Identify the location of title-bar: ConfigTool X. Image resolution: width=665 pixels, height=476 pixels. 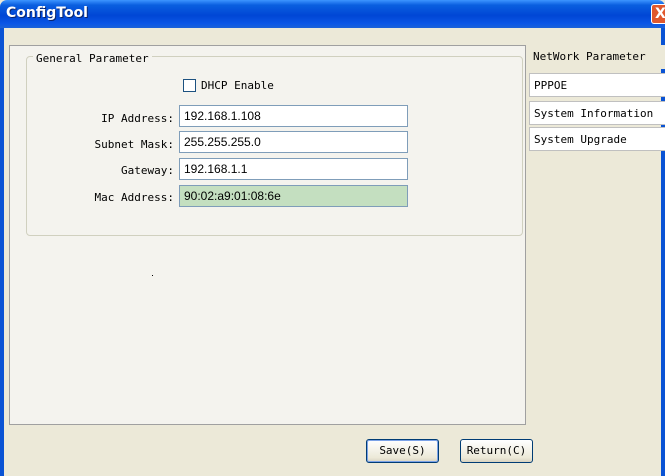
(332, 14).